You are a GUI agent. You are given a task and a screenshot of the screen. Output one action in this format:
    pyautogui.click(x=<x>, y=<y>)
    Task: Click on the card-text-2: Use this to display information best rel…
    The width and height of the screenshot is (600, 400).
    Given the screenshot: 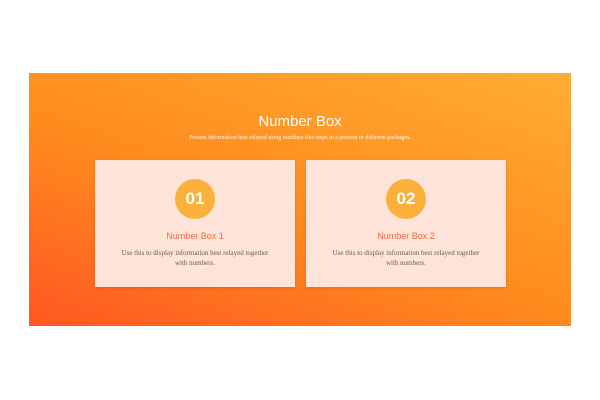 What is the action you would take?
    pyautogui.click(x=406, y=258)
    